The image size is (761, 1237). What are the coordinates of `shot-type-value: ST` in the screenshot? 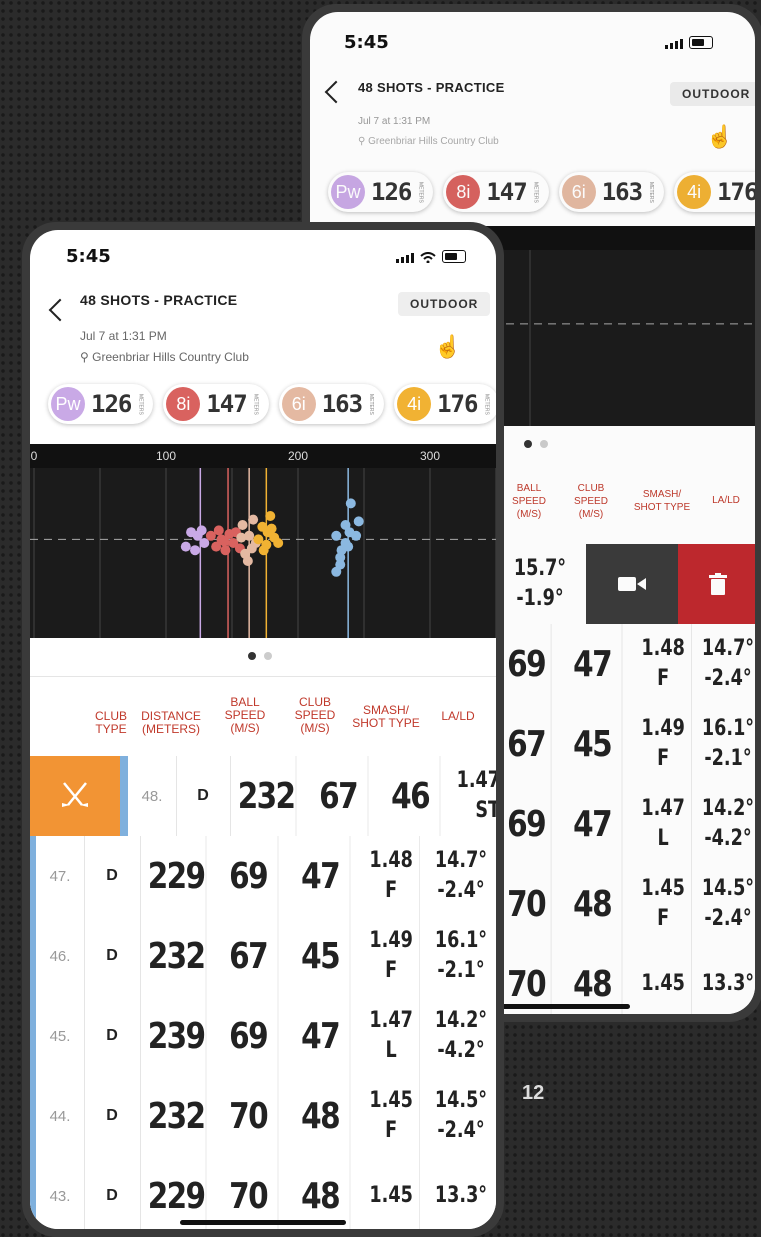 It's located at (485, 810).